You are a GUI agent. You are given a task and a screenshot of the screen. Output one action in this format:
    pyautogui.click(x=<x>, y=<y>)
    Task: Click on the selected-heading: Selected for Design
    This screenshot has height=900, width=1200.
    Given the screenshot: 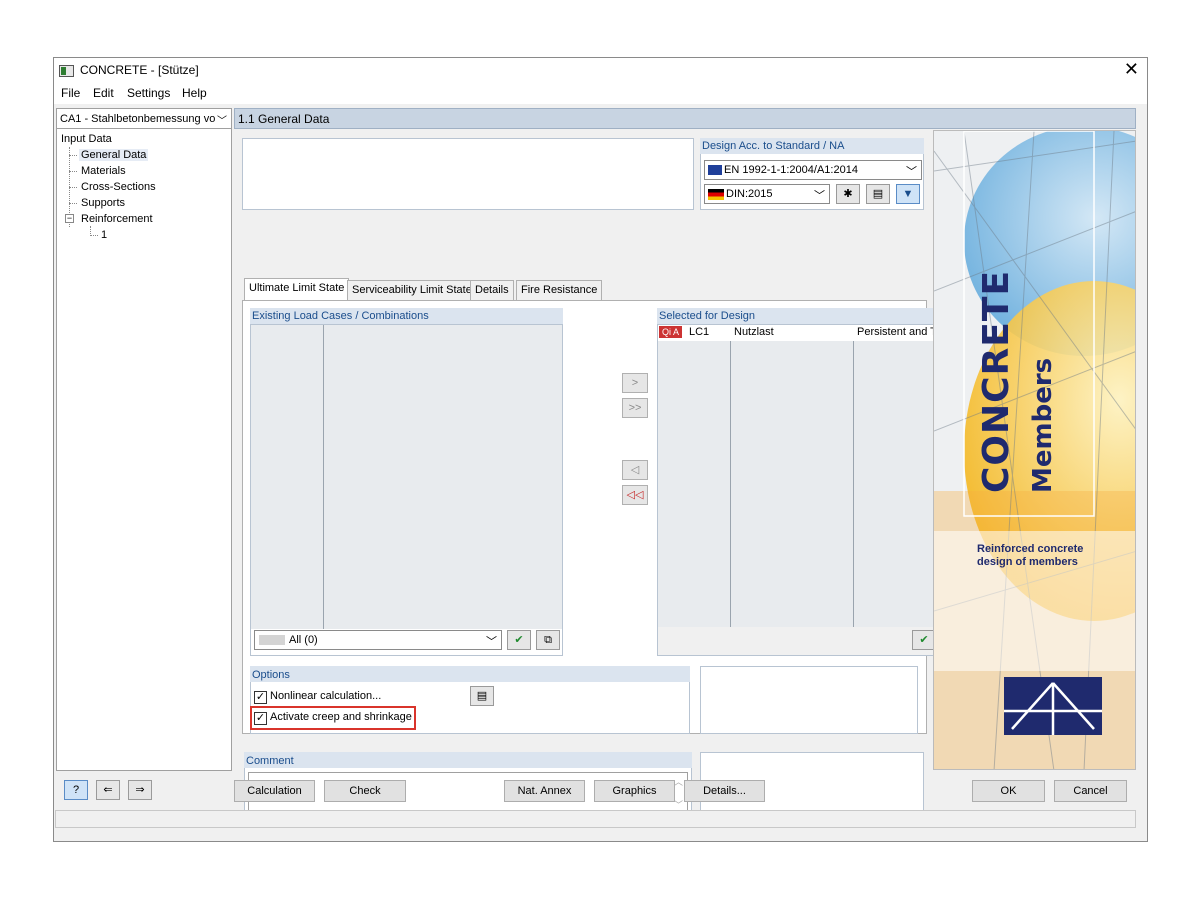 What is the action you would take?
    pyautogui.click(x=707, y=316)
    